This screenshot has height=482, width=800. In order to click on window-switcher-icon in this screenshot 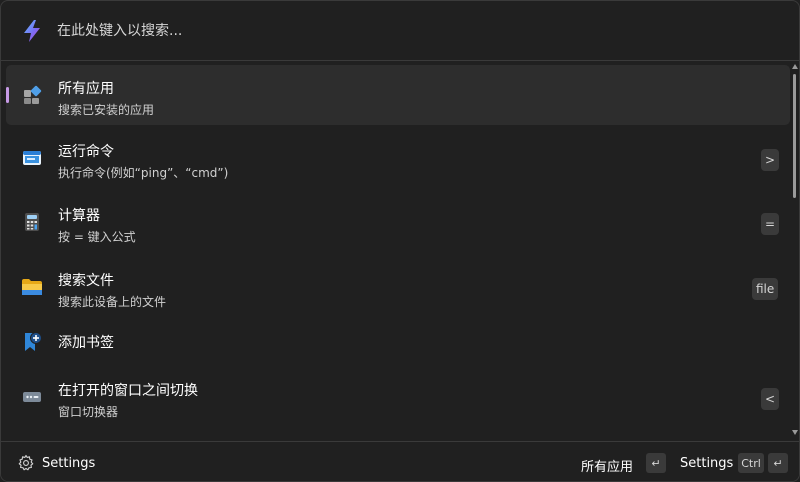, I will do `click(32, 397)`.